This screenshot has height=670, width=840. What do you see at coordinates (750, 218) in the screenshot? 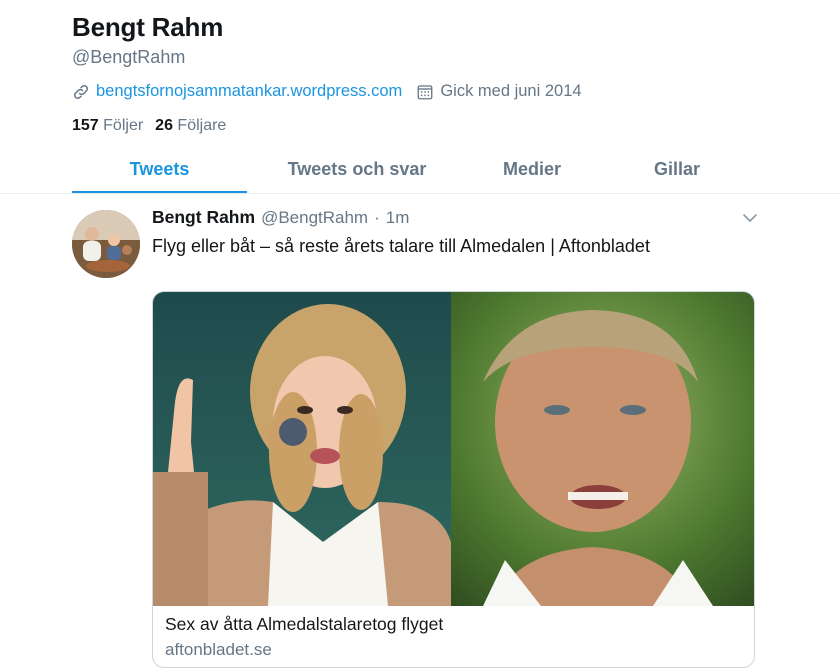
I see `chevron-down-icon` at bounding box center [750, 218].